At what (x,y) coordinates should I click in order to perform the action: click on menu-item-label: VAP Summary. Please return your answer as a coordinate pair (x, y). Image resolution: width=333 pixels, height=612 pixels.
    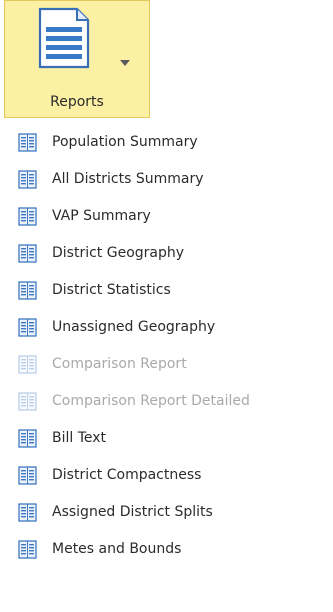
    Looking at the image, I should click on (101, 216).